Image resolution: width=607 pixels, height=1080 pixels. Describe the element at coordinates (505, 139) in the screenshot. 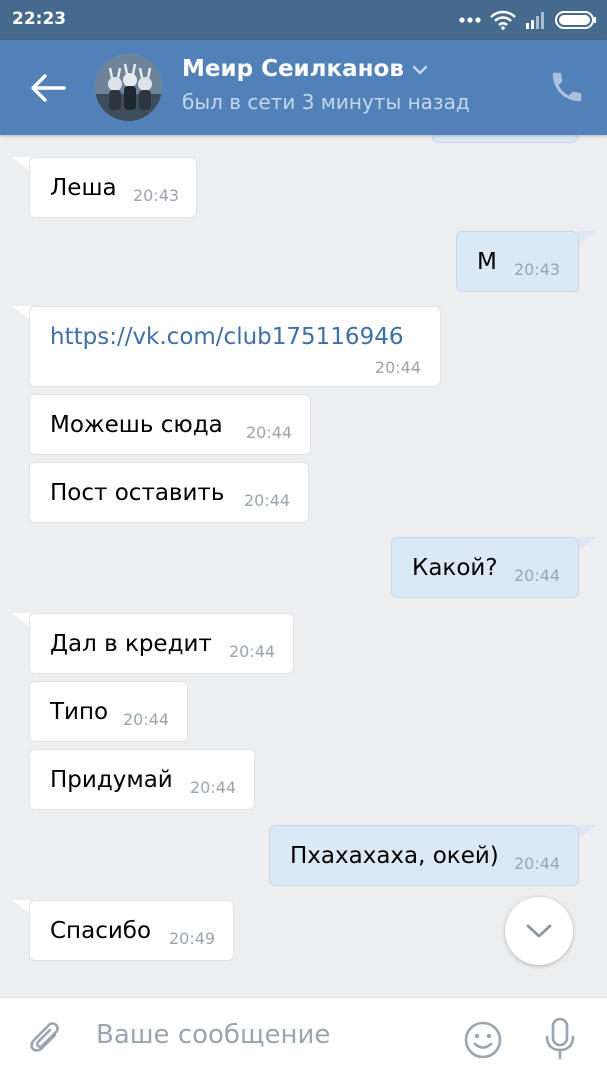

I see `message-bubble-partial` at that location.